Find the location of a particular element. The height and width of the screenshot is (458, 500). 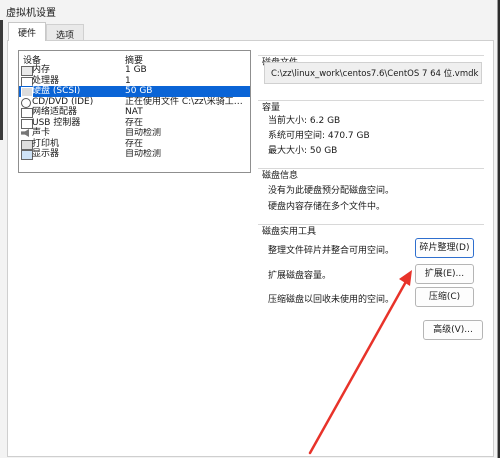

tab-hardware: 硬件 is located at coordinates (27, 31).